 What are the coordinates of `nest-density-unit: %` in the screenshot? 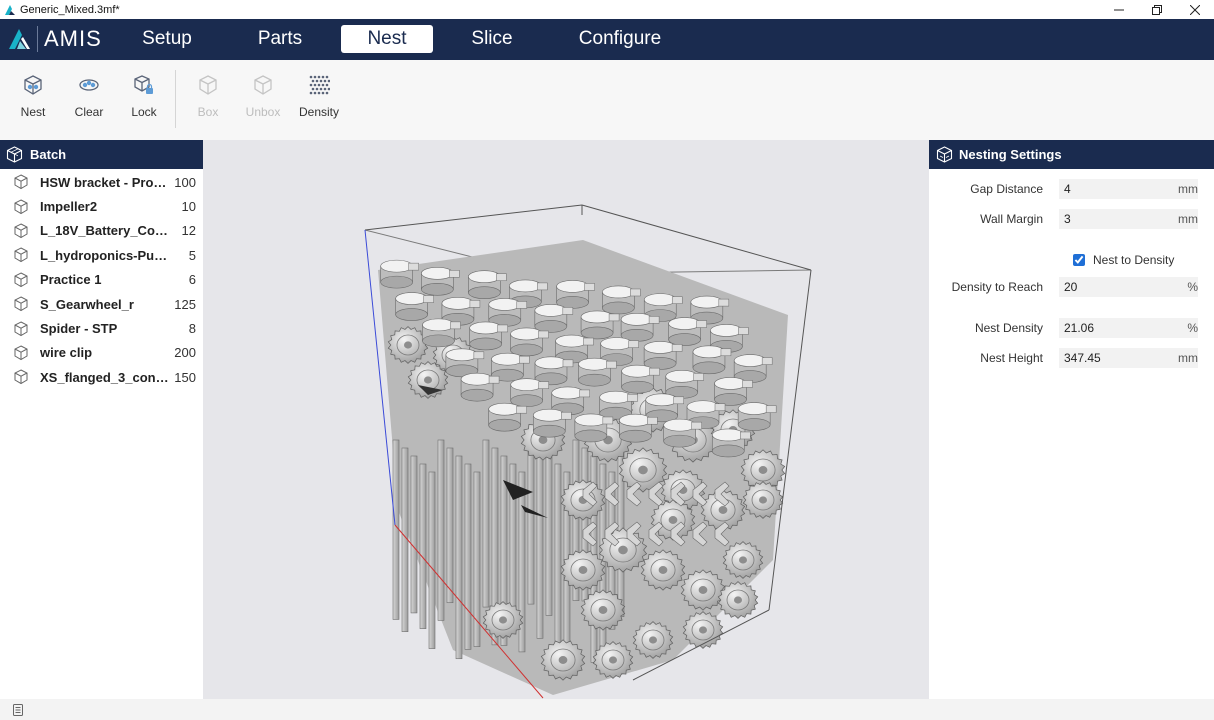 It's located at (1192, 328).